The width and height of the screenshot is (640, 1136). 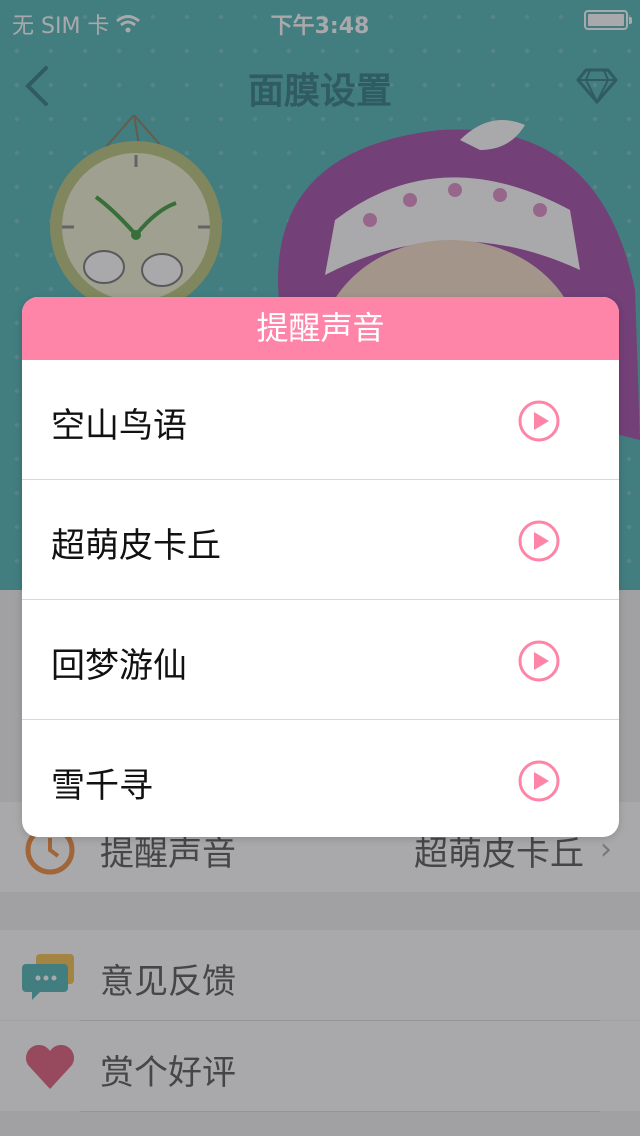 What do you see at coordinates (320, 328) in the screenshot?
I see `dialog-title: 提醒声音` at bounding box center [320, 328].